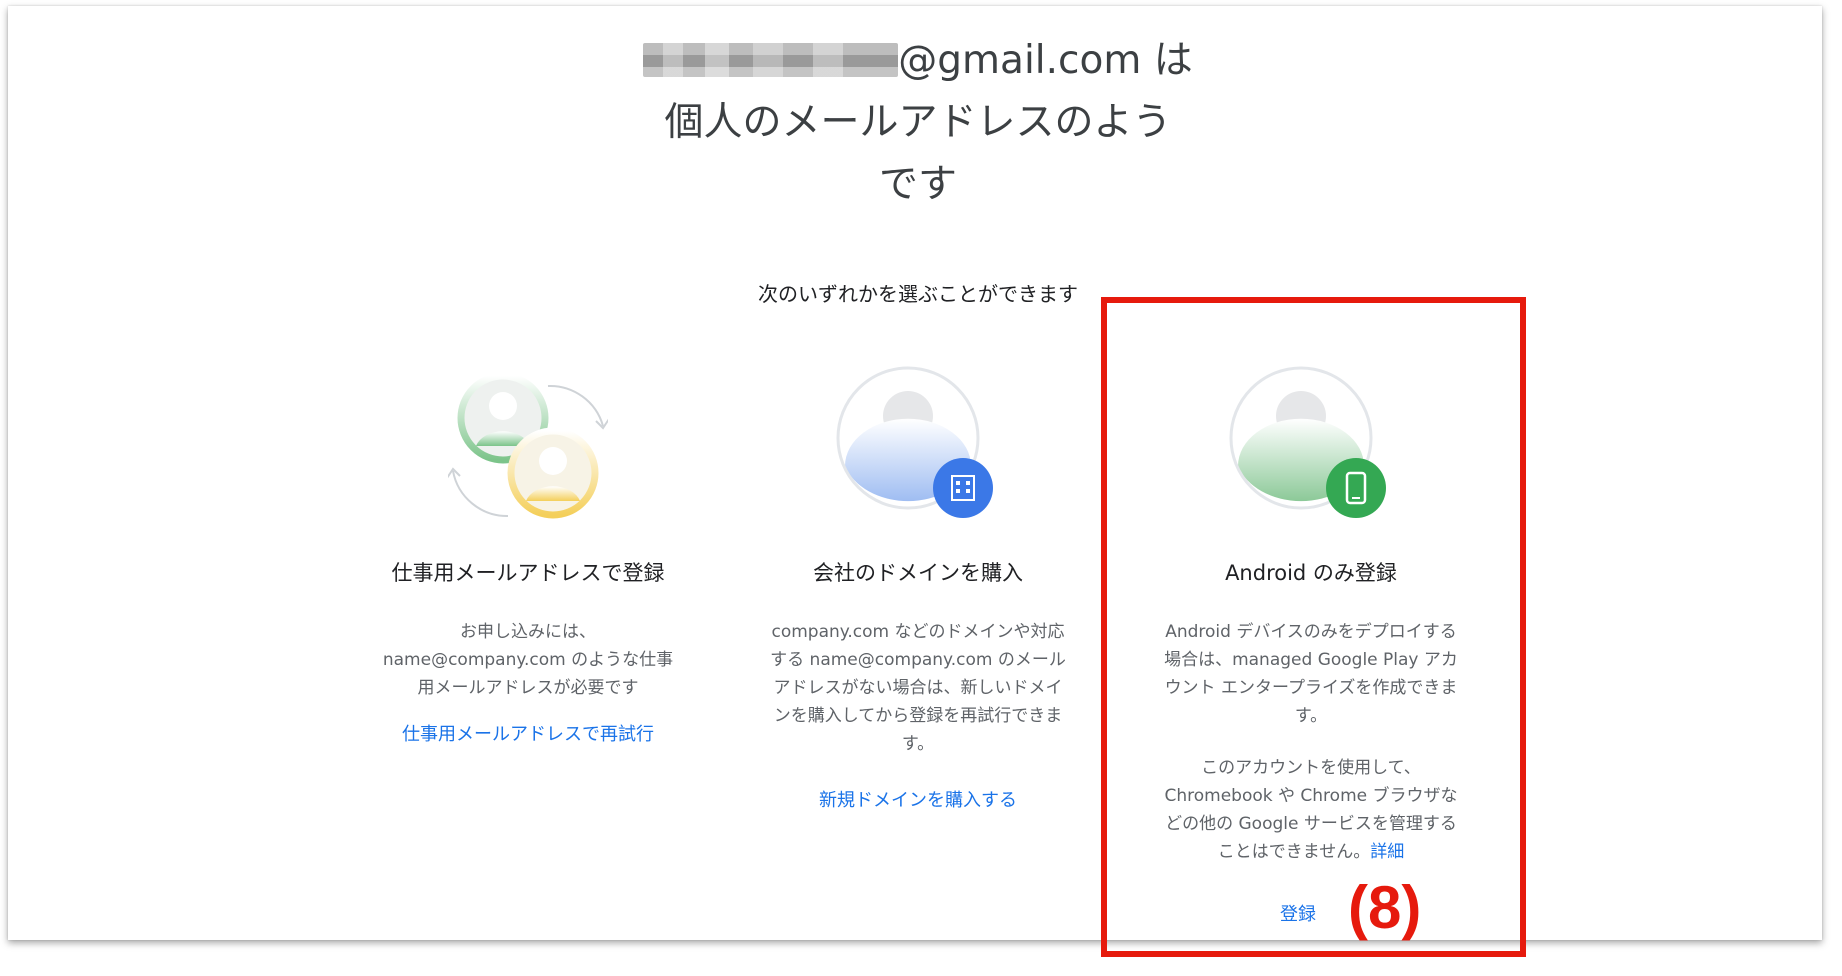 This screenshot has height=976, width=1842. I want to click on account-building-icon, so click(918, 456).